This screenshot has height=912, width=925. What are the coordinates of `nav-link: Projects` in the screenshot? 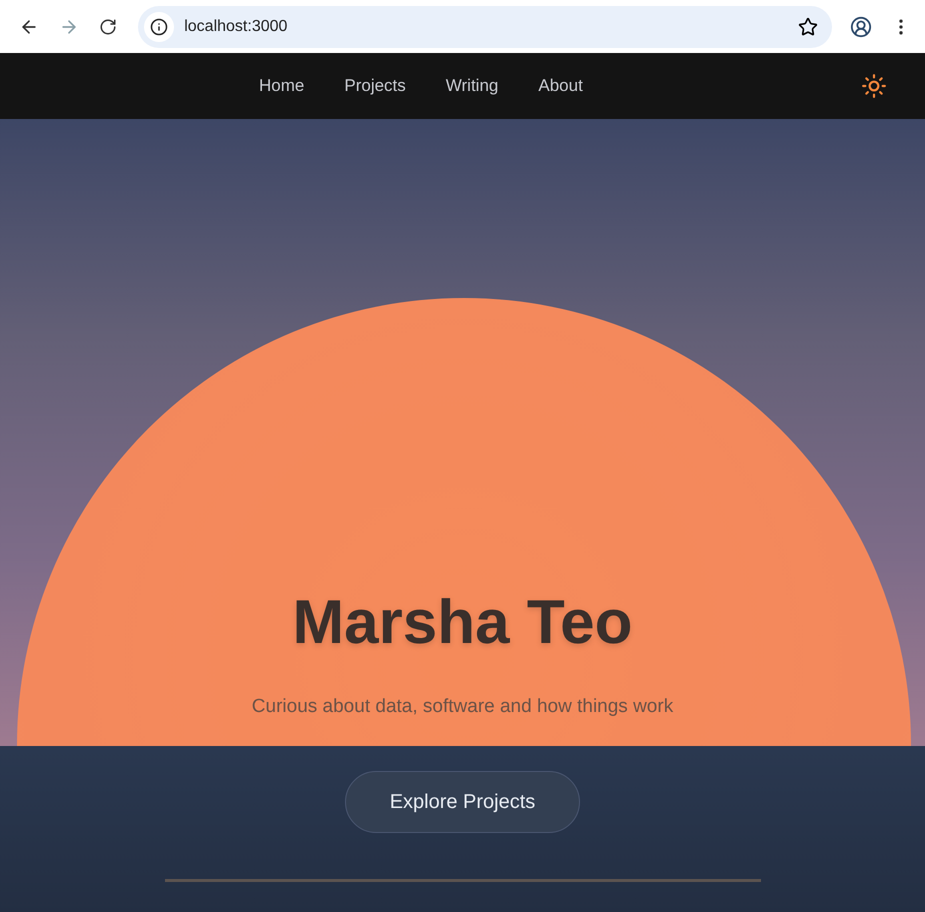 It's located at (375, 86).